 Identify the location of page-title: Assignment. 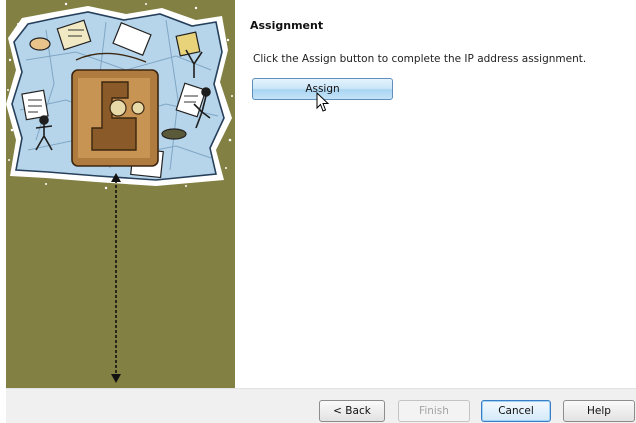
(287, 25).